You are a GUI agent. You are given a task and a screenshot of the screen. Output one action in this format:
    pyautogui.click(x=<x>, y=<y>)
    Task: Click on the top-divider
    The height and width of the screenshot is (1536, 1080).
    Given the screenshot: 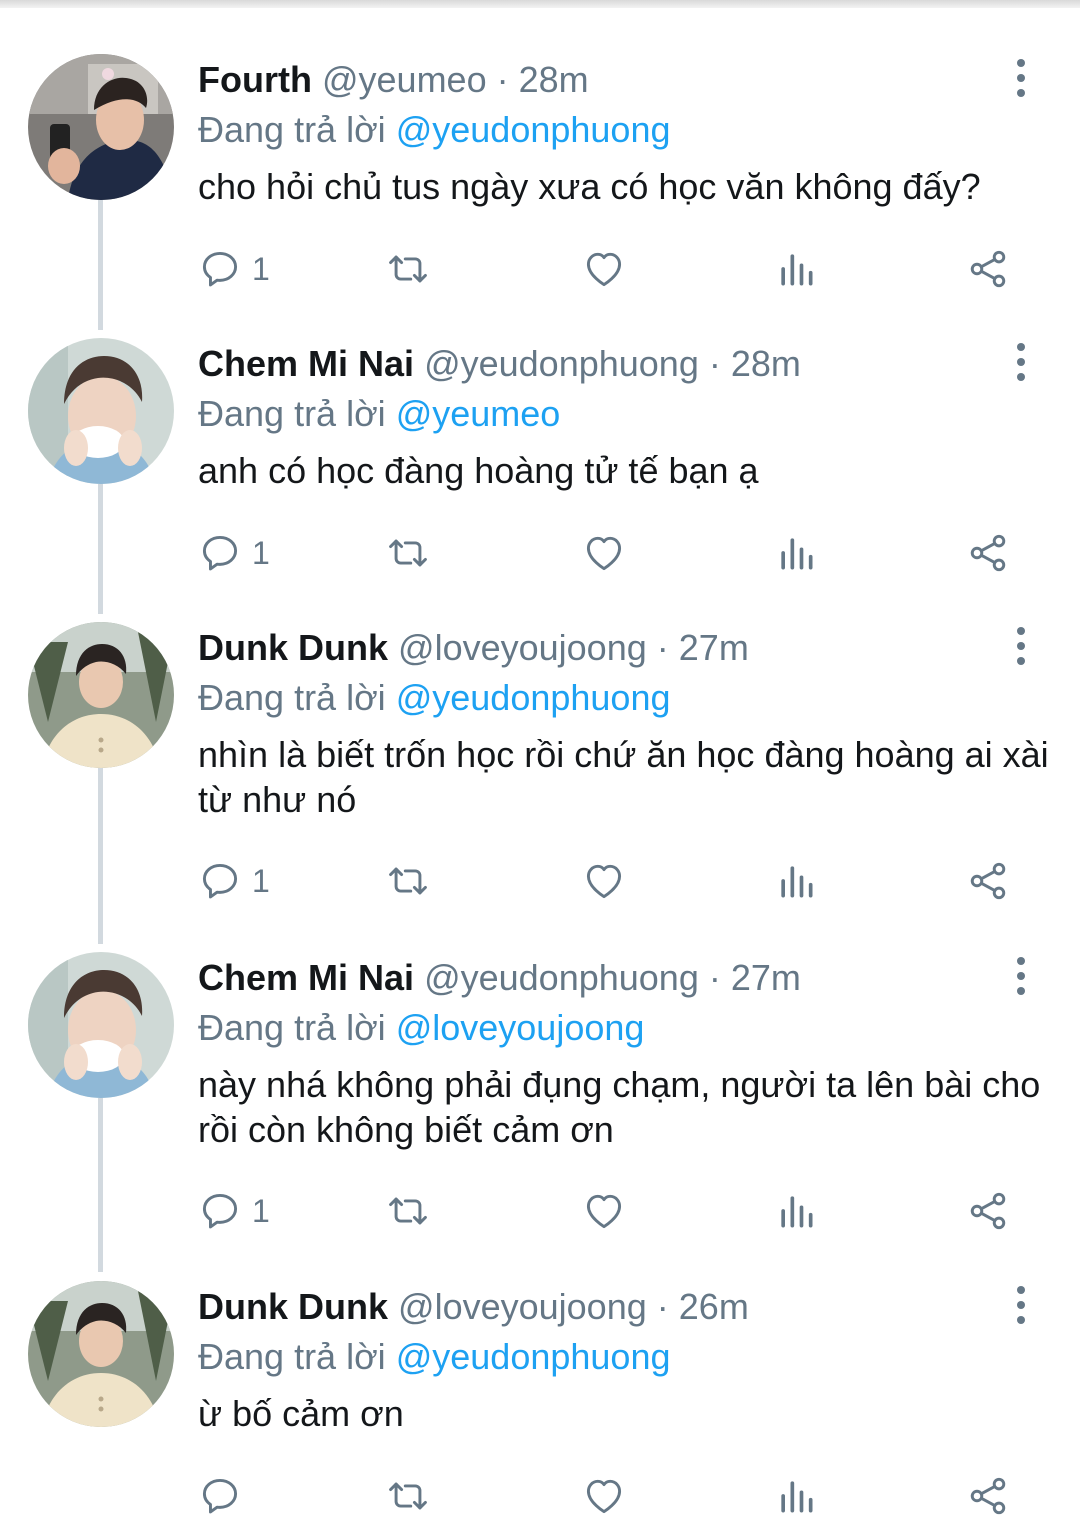 What is the action you would take?
    pyautogui.click(x=540, y=4)
    